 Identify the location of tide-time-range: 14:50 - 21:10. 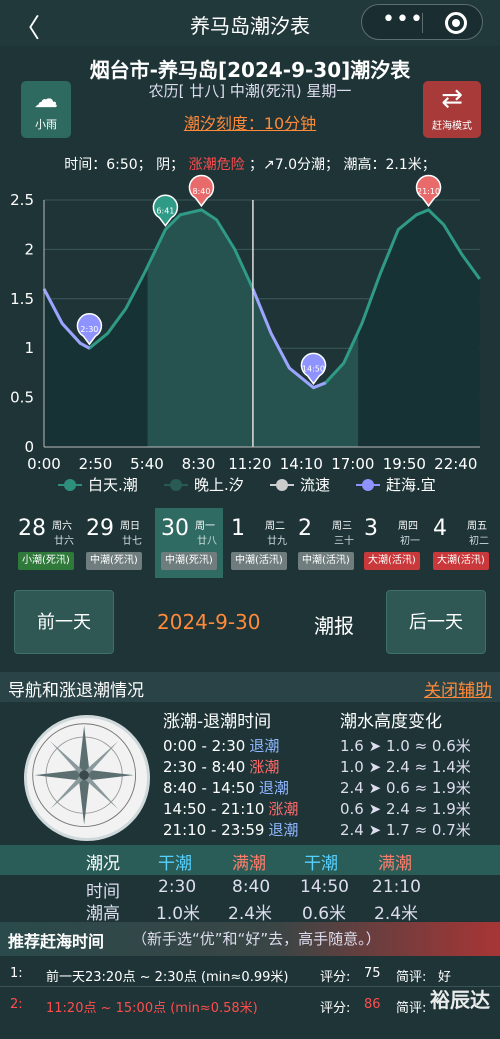
(214, 809).